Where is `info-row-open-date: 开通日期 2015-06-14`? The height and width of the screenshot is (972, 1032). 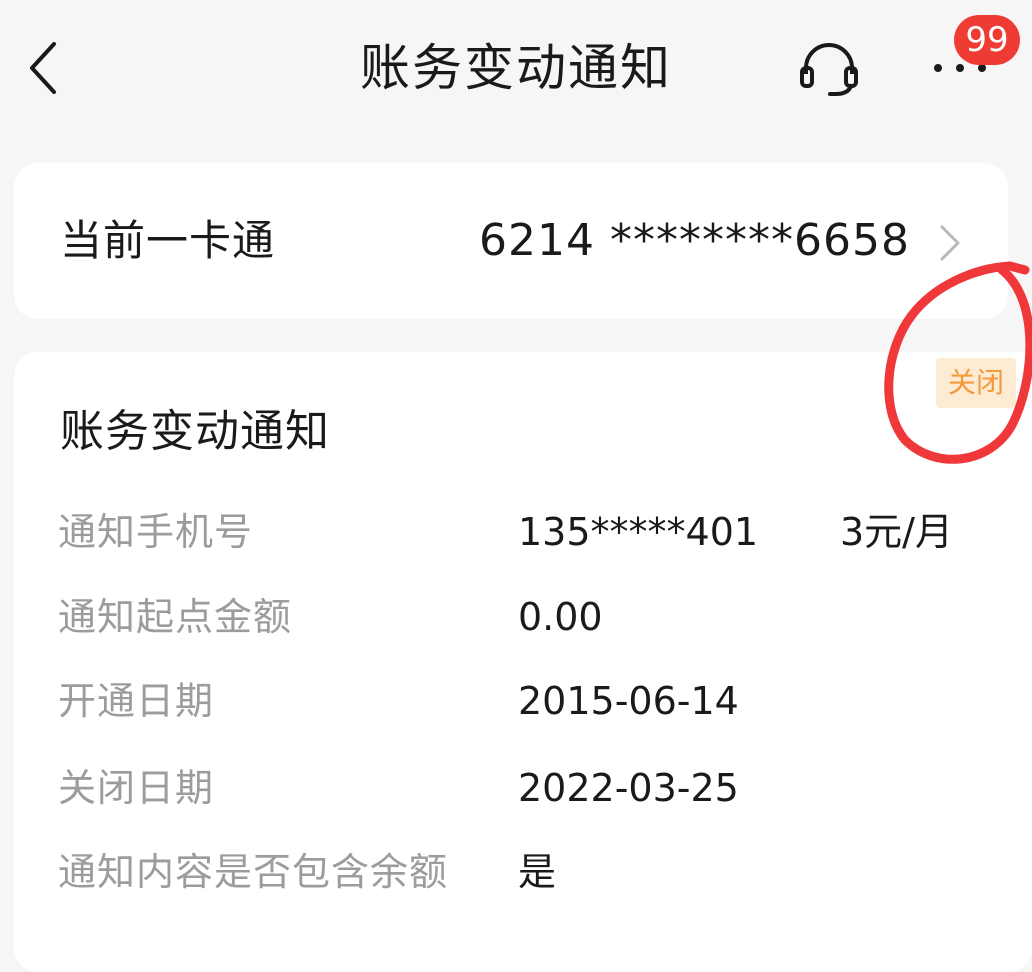
info-row-open-date: 开通日期 2015-06-14 is located at coordinates (523, 701).